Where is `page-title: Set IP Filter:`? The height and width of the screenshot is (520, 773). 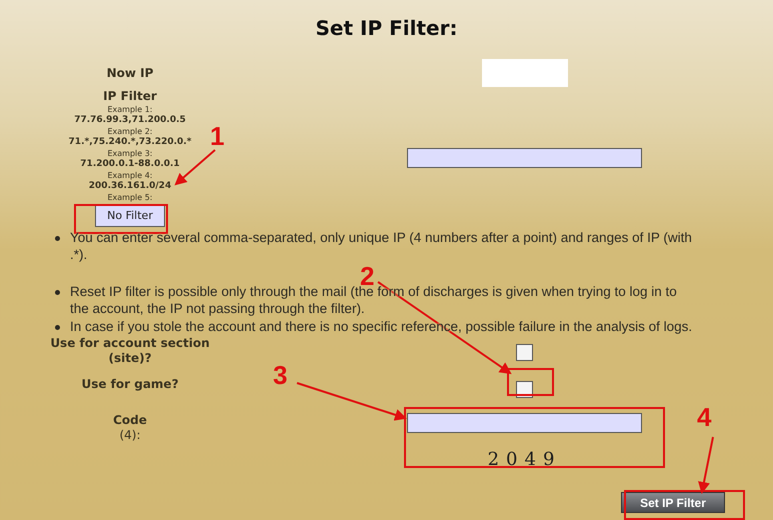 page-title: Set IP Filter: is located at coordinates (386, 28).